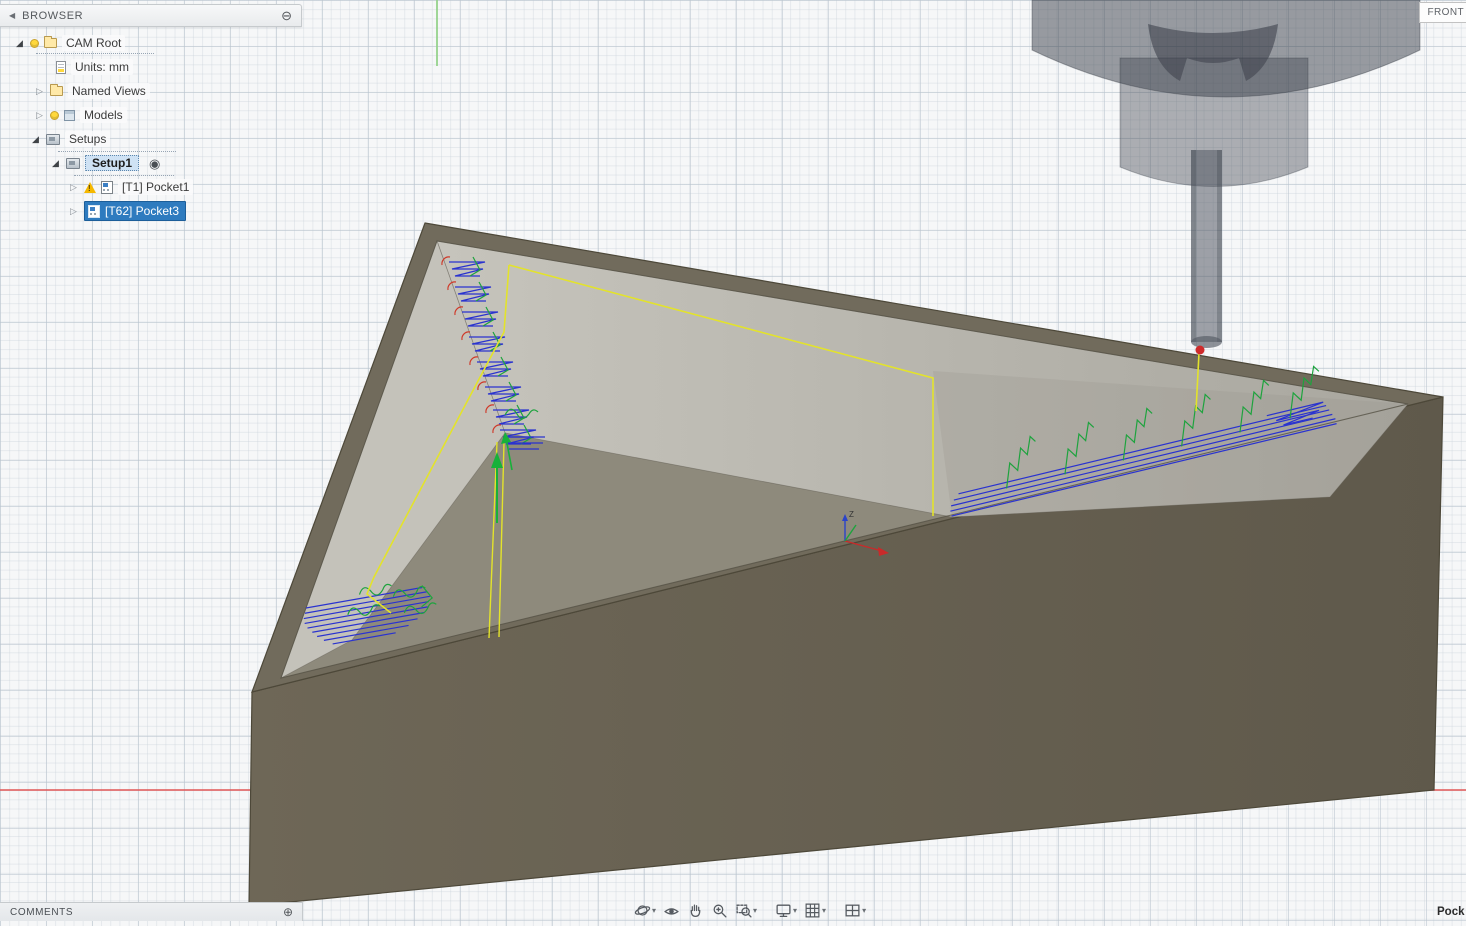 The height and width of the screenshot is (926, 1466). What do you see at coordinates (1226, 177) in the screenshot?
I see `tool-holder` at bounding box center [1226, 177].